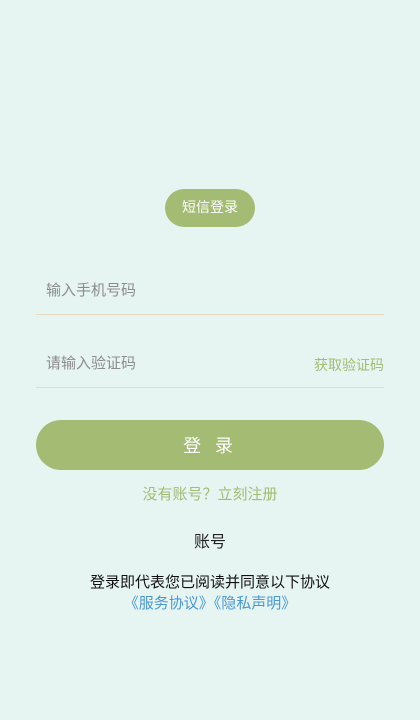 The width and height of the screenshot is (420, 720). Describe the element at coordinates (210, 445) in the screenshot. I see `login-button: 登 录` at that location.